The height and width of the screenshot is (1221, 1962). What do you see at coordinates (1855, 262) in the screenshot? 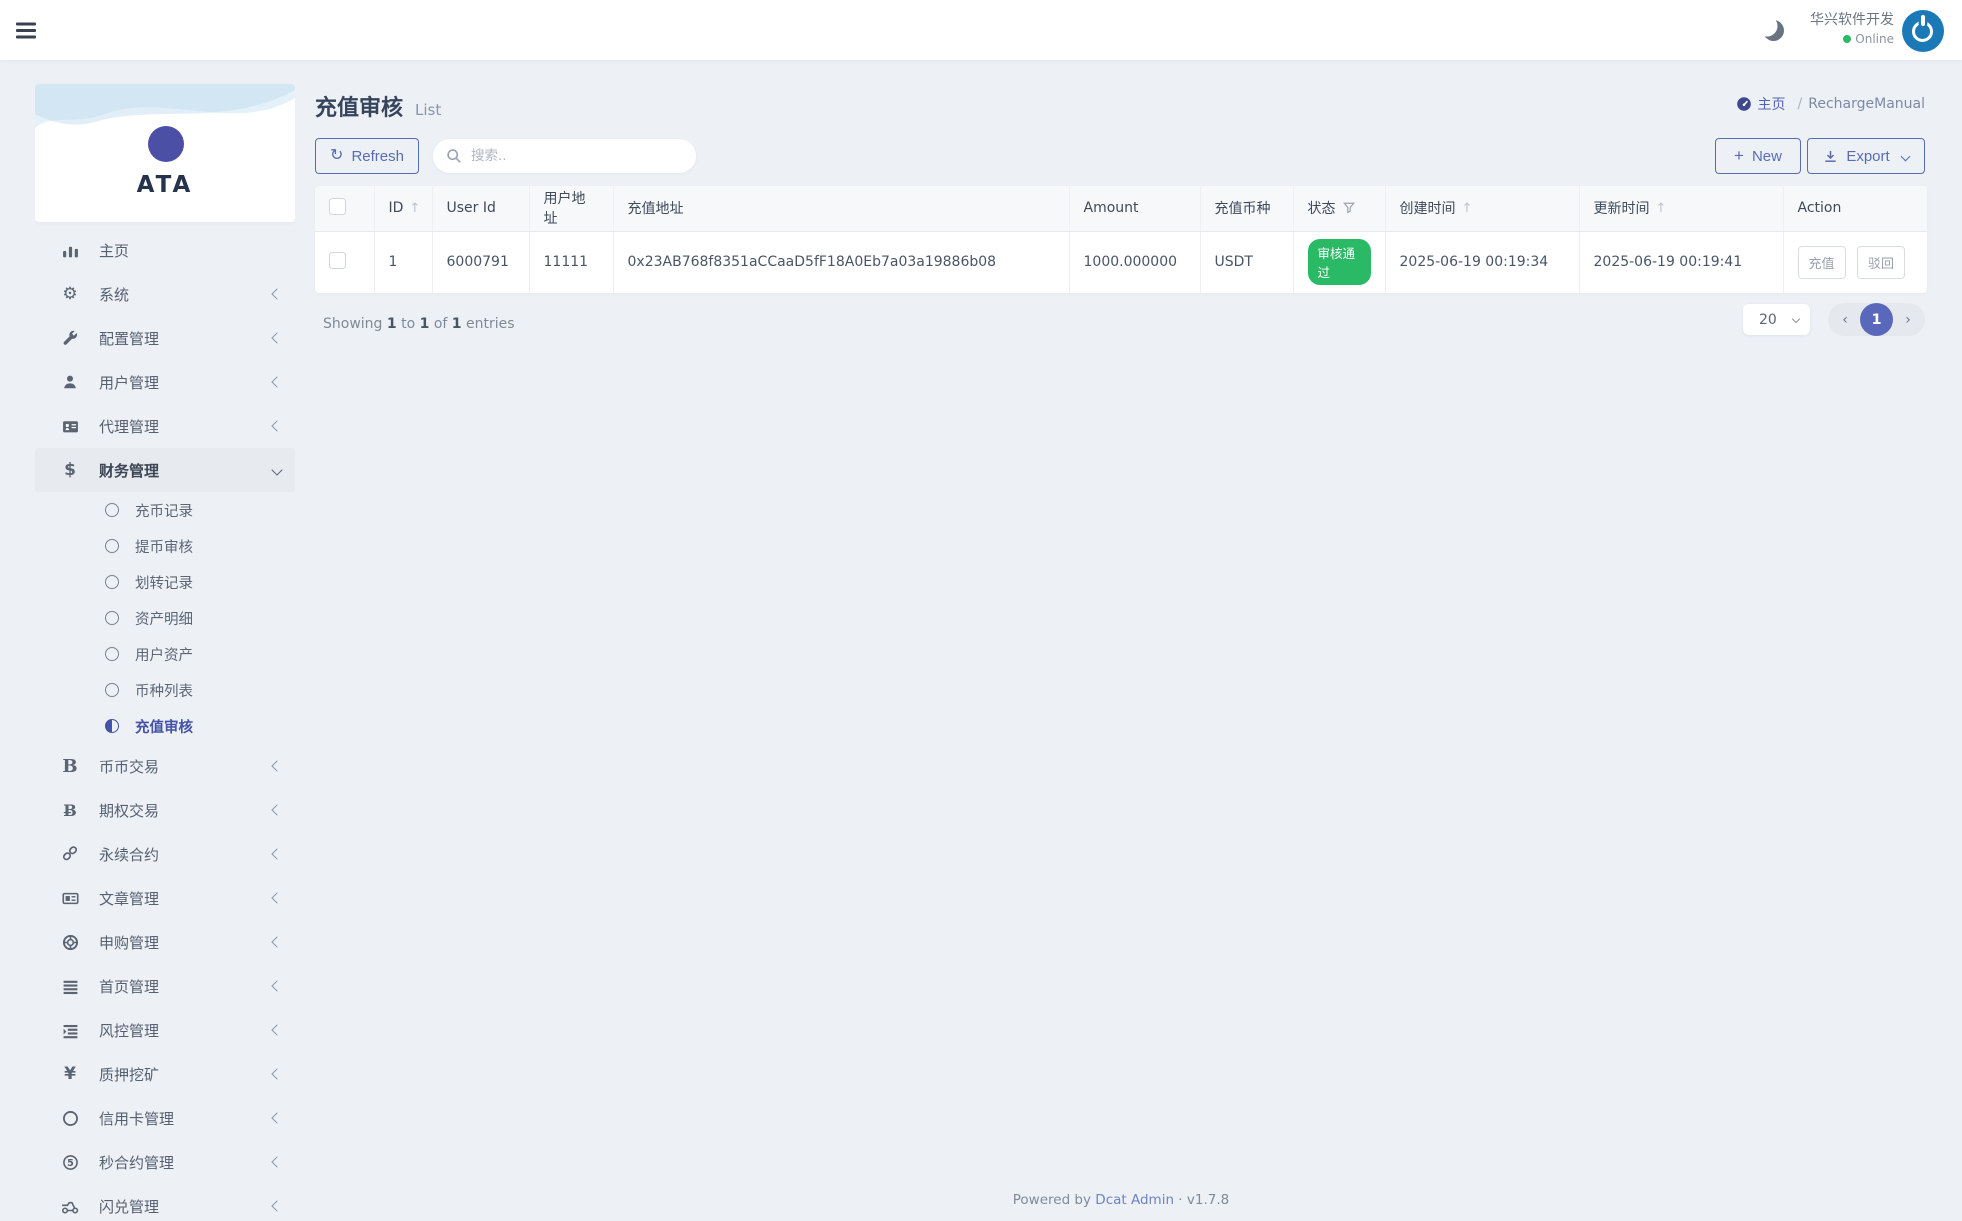
I see `cell-action: 充值 驳回` at bounding box center [1855, 262].